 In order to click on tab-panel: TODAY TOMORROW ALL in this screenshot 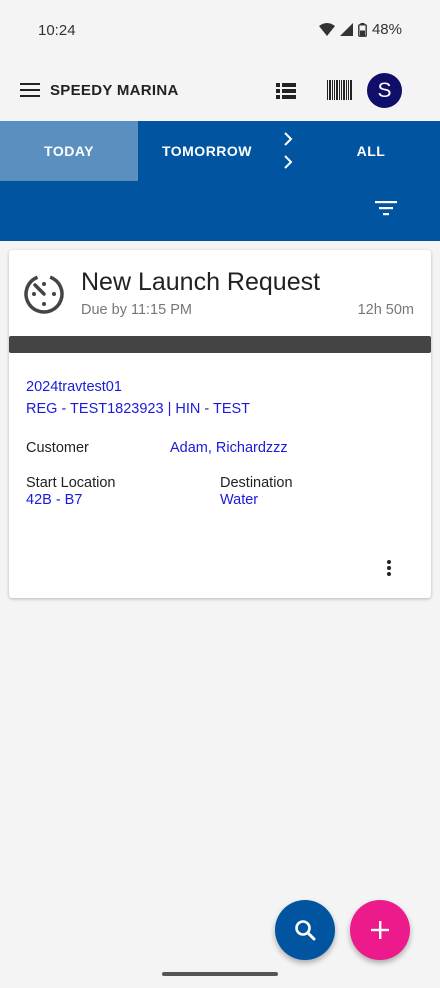, I will do `click(220, 181)`.